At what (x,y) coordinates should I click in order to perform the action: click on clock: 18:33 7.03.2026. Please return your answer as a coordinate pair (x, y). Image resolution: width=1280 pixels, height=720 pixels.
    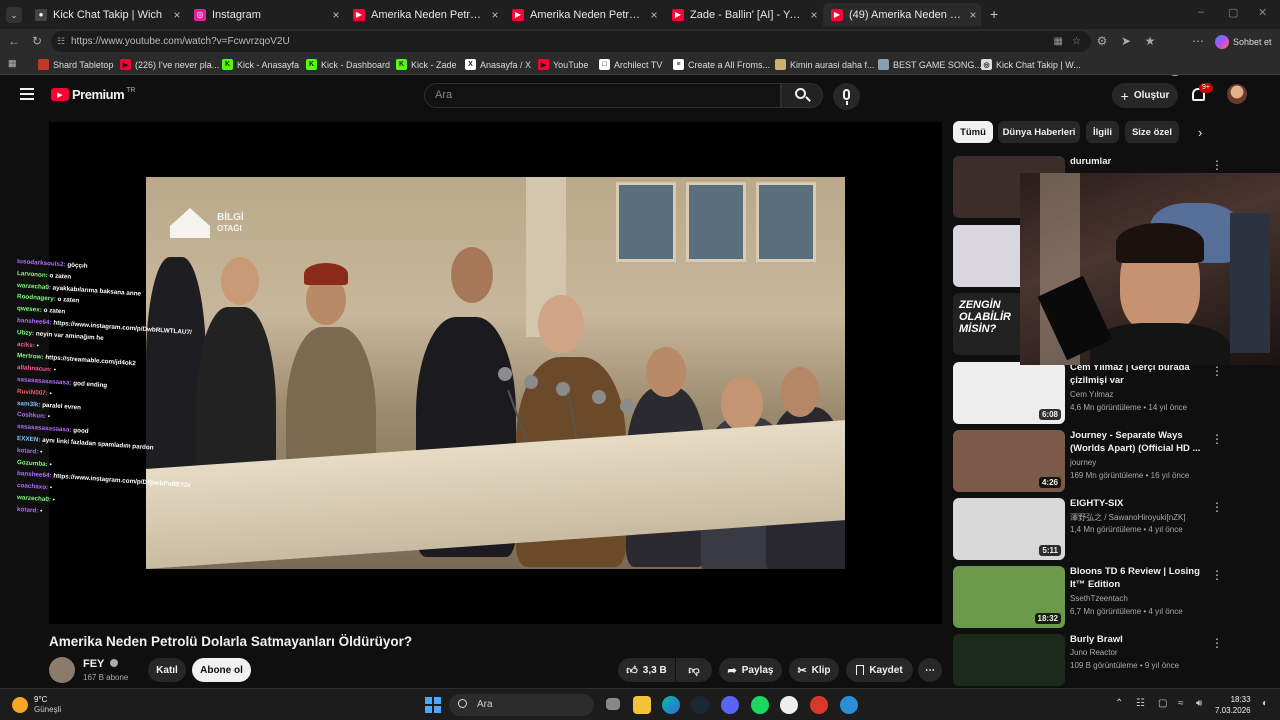
    Looking at the image, I should click on (1233, 705).